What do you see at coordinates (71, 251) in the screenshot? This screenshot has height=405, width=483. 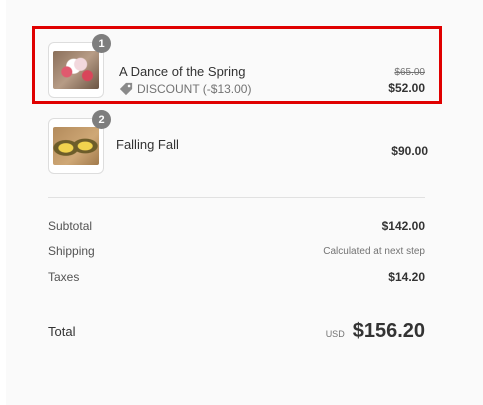 I see `shipping-label: Shipping` at bounding box center [71, 251].